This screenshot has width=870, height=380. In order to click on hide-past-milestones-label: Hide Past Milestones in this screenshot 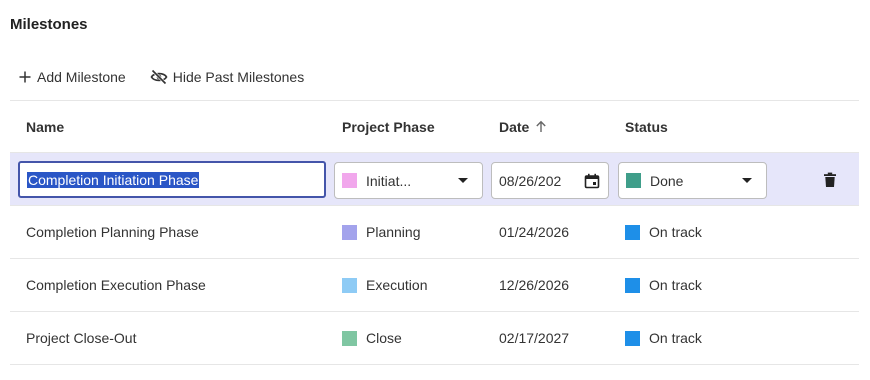, I will do `click(238, 77)`.